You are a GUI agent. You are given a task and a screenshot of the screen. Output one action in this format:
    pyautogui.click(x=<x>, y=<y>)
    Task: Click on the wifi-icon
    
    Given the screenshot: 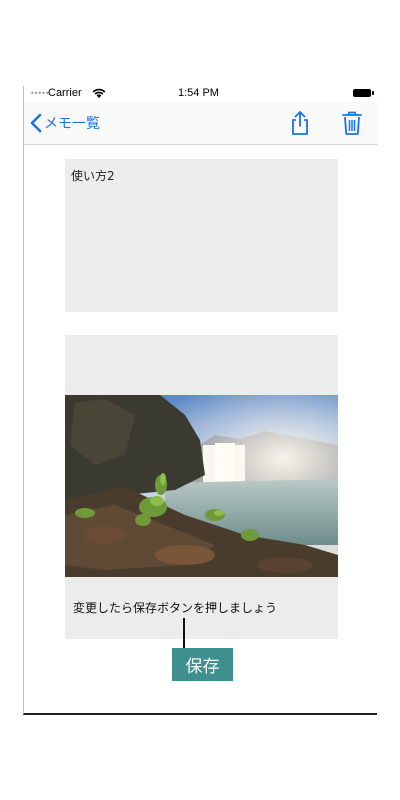 What is the action you would take?
    pyautogui.click(x=99, y=93)
    